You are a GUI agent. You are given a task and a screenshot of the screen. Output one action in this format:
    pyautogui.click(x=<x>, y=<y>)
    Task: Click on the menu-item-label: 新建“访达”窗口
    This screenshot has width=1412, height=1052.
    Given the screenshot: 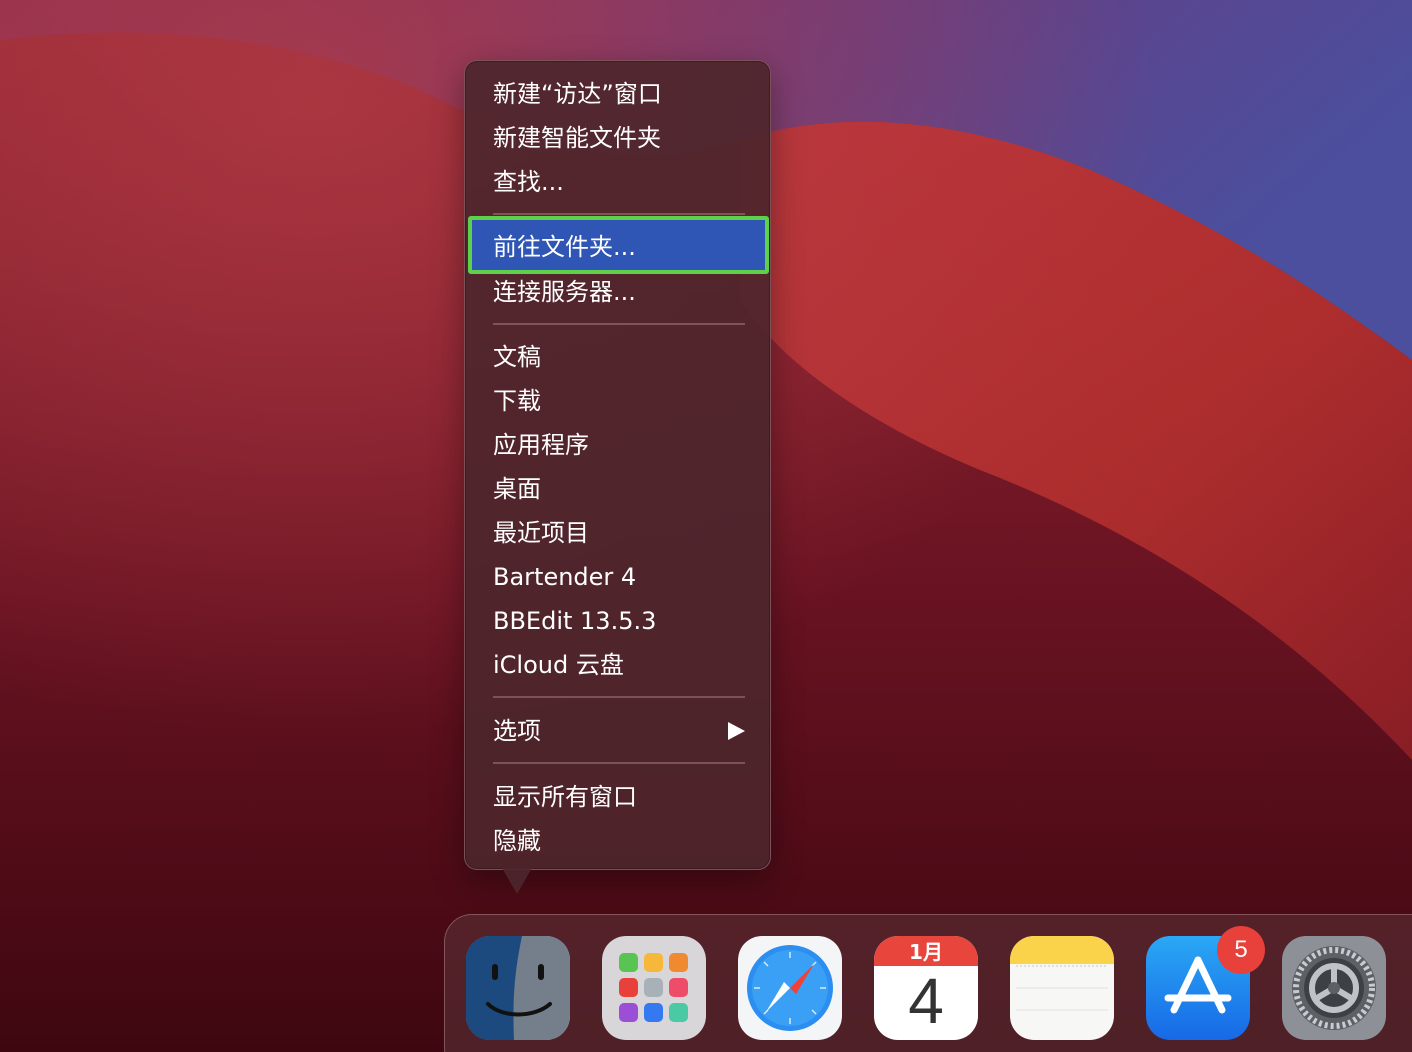 What is the action you would take?
    pyautogui.click(x=577, y=94)
    